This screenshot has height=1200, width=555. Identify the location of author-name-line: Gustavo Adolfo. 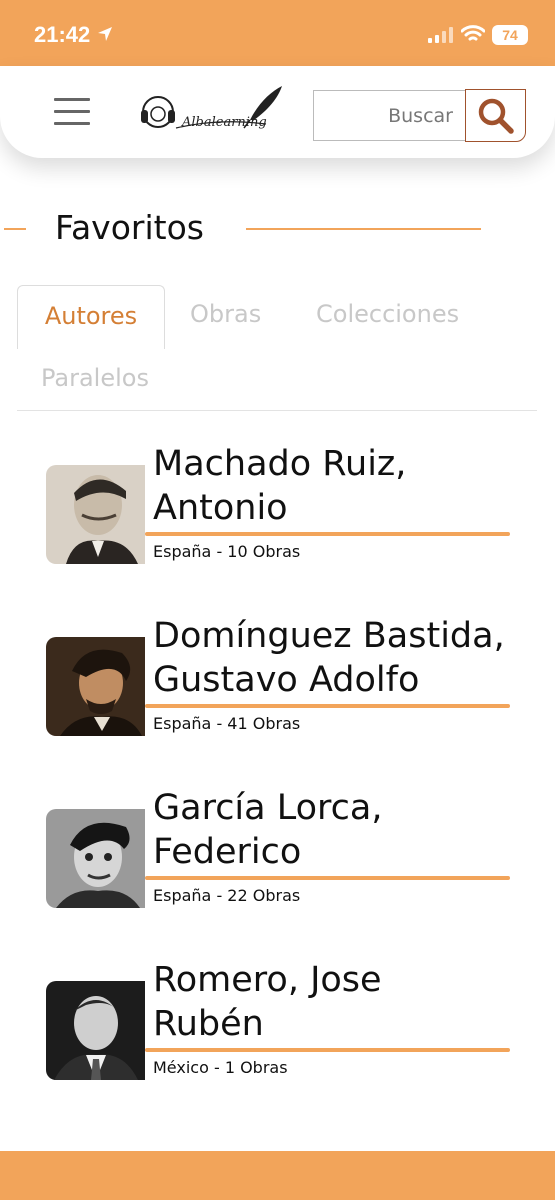
(286, 680).